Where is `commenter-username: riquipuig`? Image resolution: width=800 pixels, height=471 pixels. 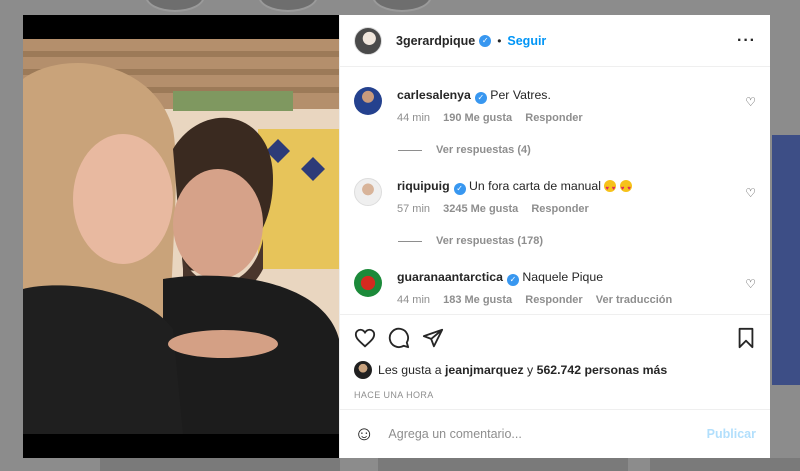 commenter-username: riquipuig is located at coordinates (423, 186).